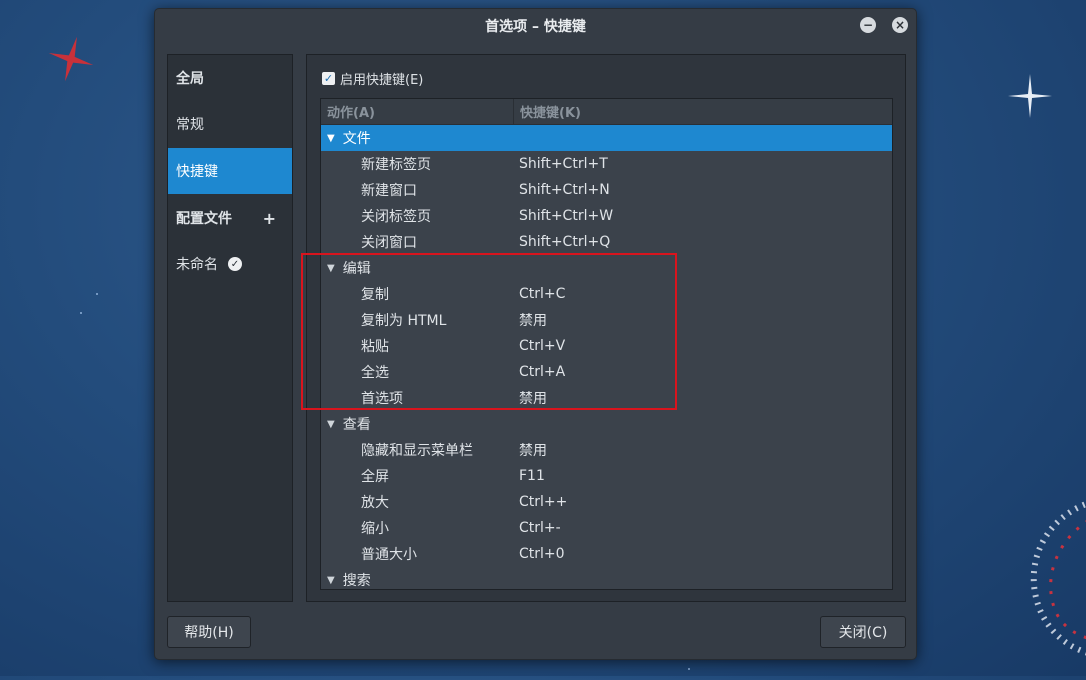  I want to click on close-icon: ×, so click(900, 25).